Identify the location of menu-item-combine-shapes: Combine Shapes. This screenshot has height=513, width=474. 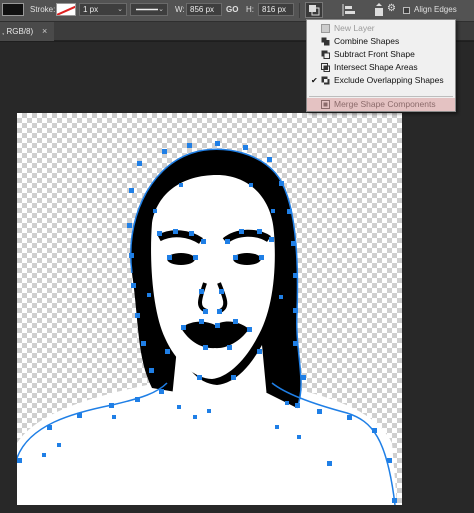
(381, 41).